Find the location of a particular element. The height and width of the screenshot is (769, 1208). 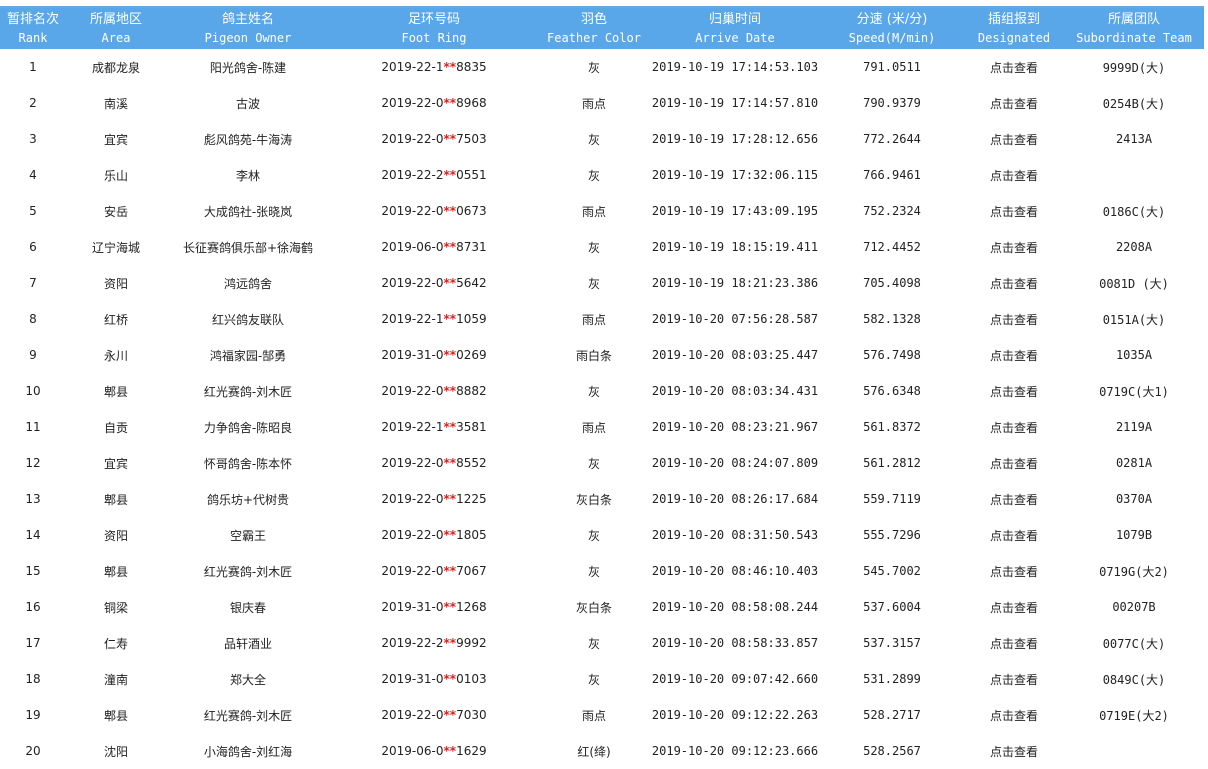

cell-foot-ring: 2019-22-0**8552 is located at coordinates (434, 463).